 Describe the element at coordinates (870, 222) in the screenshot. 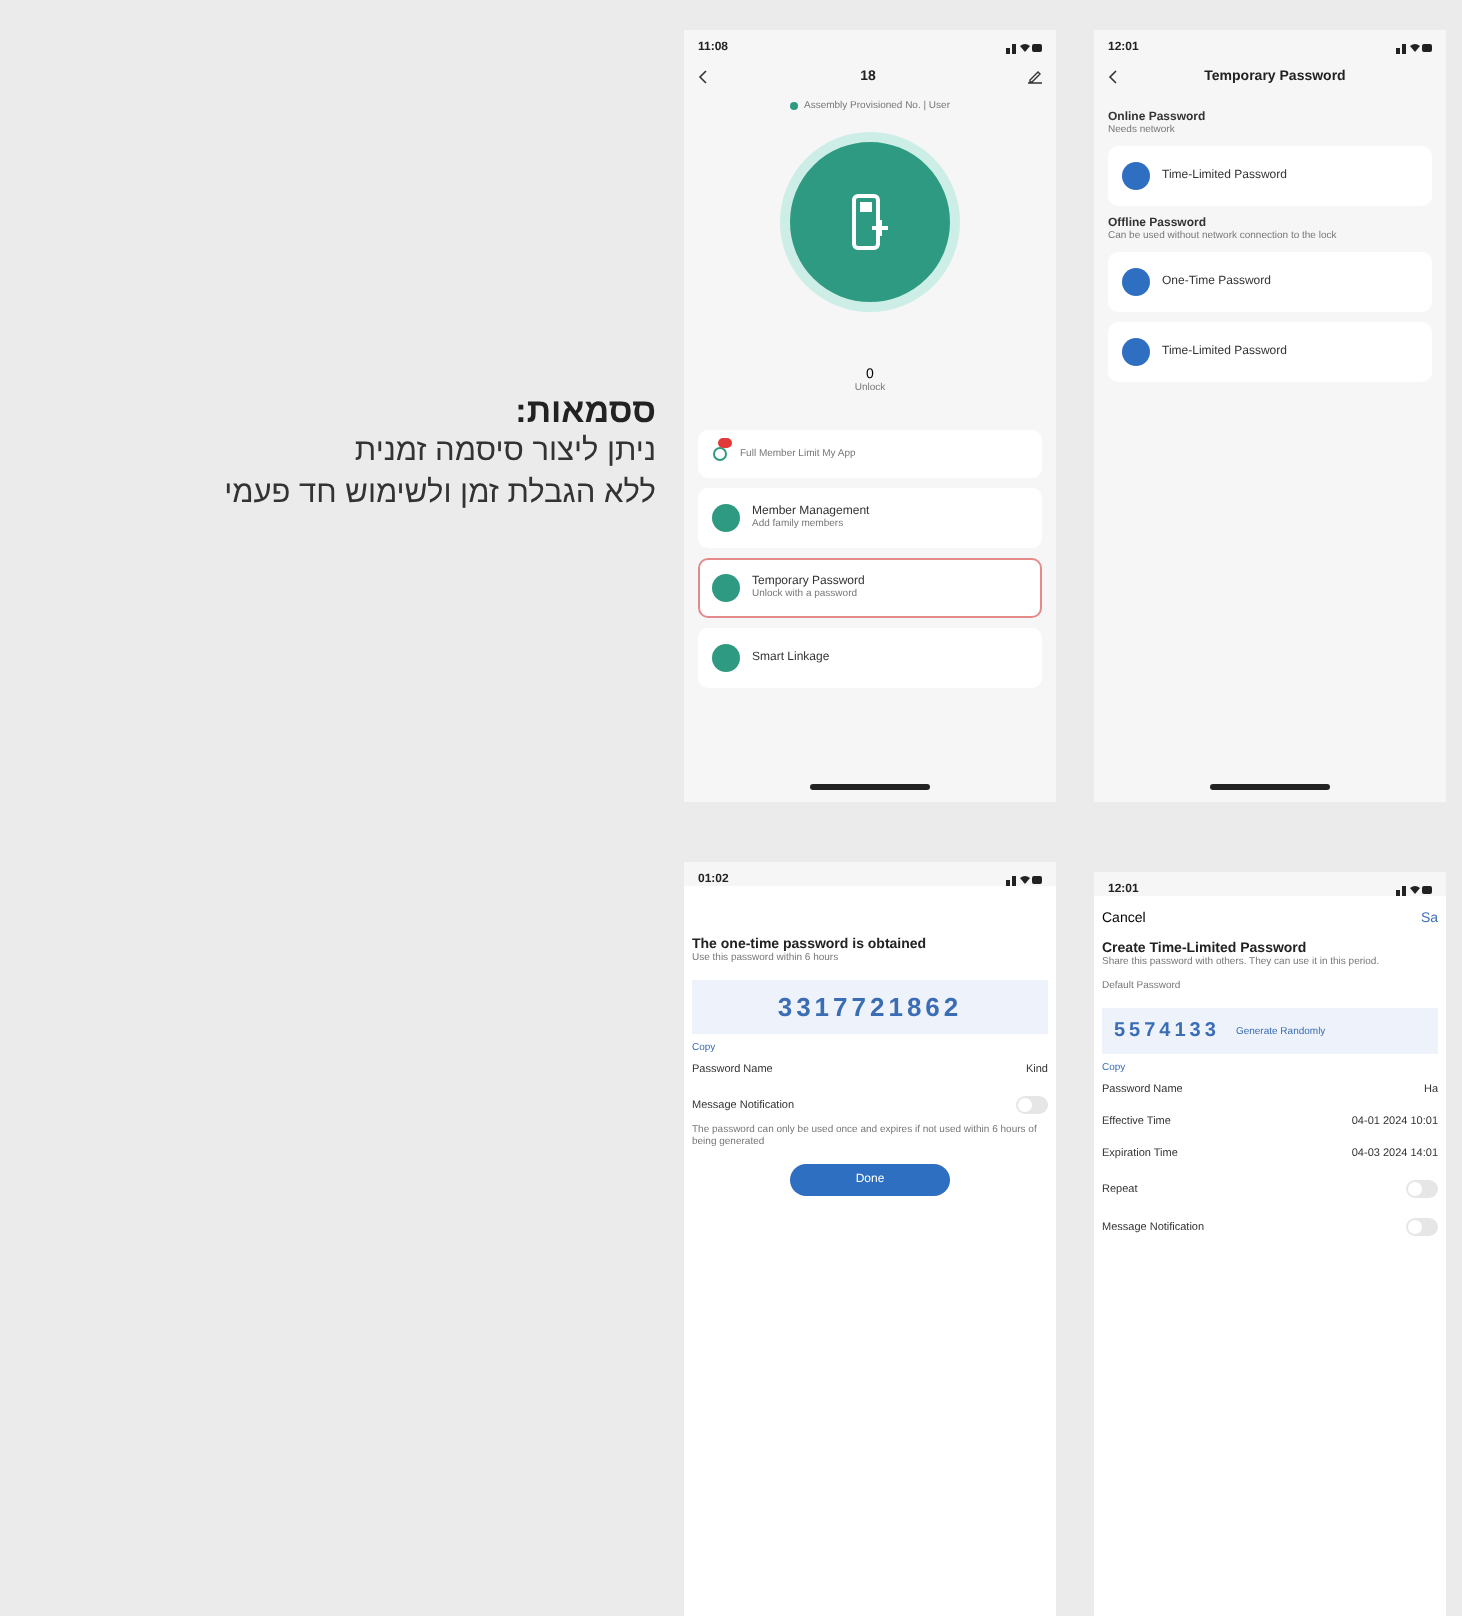

I see `door-icon` at that location.